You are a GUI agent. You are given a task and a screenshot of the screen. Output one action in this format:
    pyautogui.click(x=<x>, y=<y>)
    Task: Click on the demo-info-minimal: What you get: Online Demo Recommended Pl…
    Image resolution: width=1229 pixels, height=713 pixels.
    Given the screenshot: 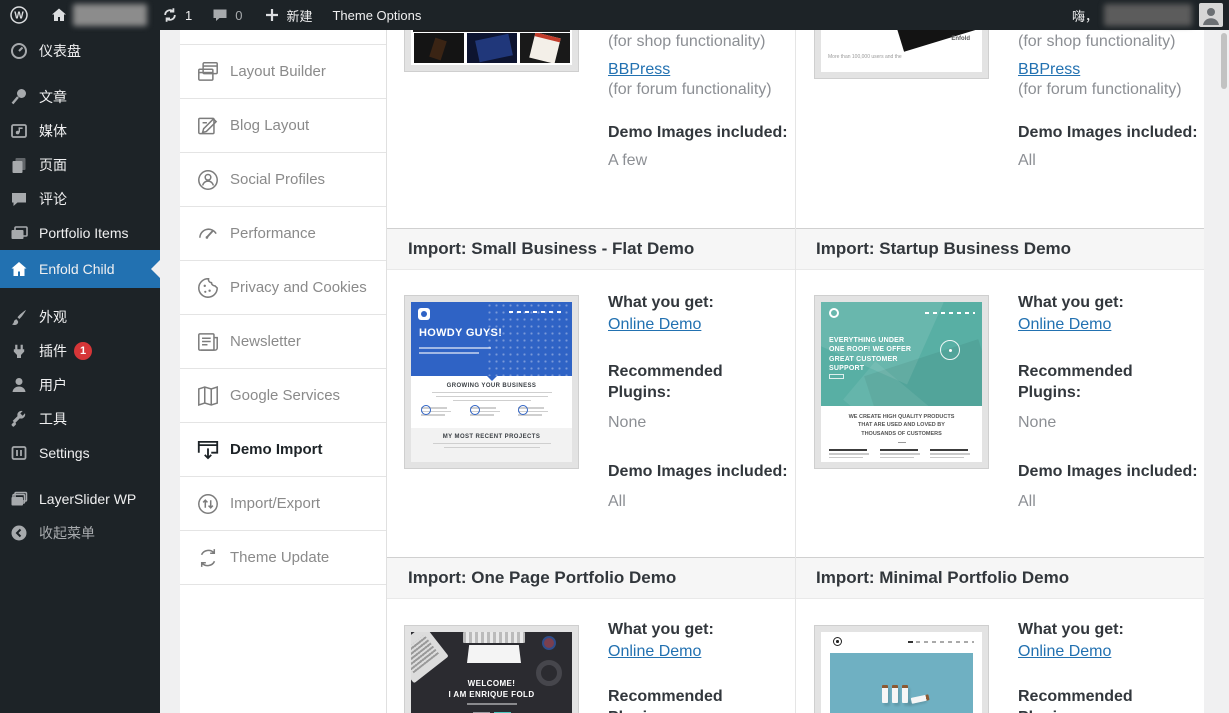 What is the action you would take?
    pyautogui.click(x=1108, y=666)
    